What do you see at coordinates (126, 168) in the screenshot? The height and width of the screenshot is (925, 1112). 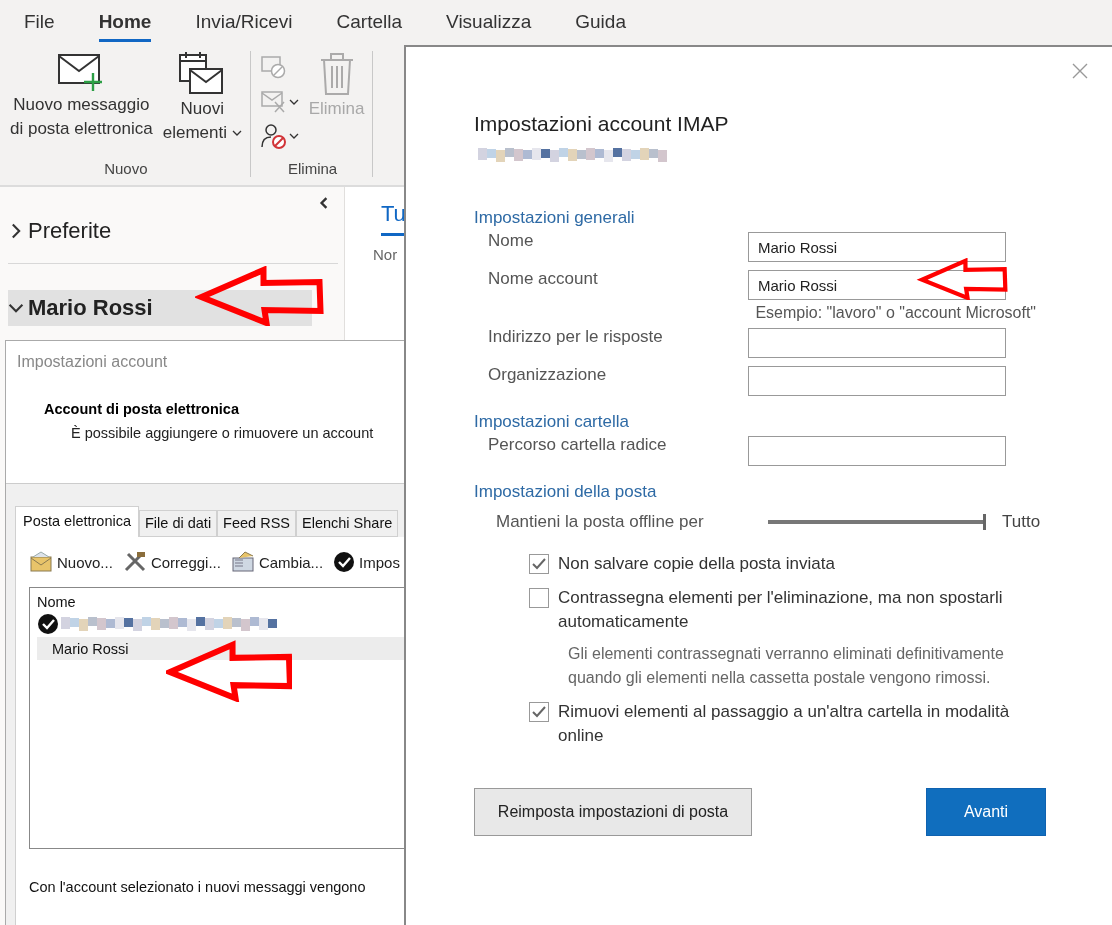 I see `group-label: Nuovo` at bounding box center [126, 168].